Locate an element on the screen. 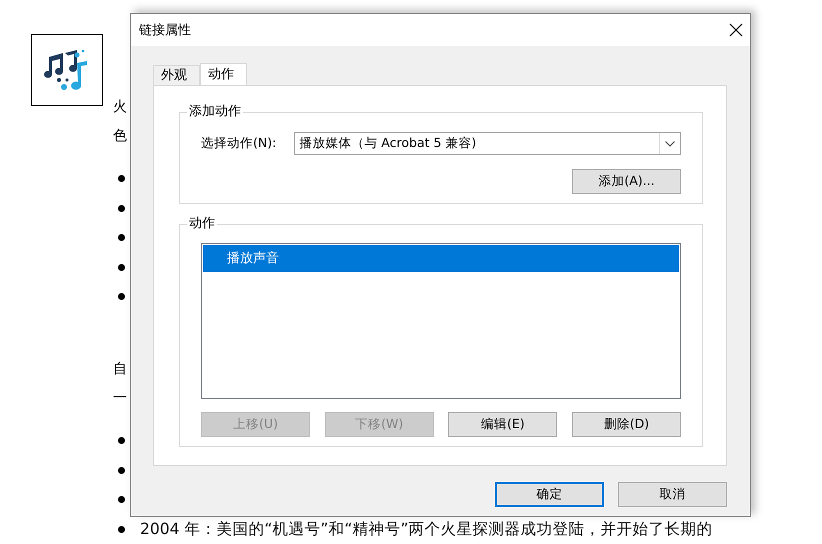  group-title: 添加动作 is located at coordinates (215, 112).